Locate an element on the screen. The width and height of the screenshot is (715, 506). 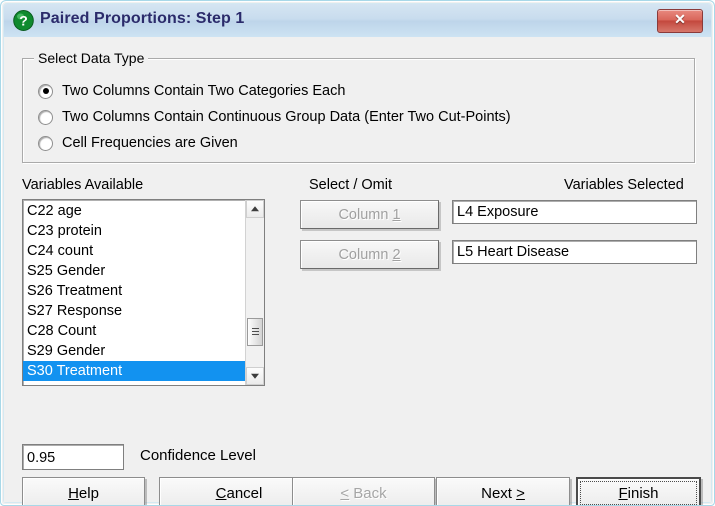
chevron-up-icon is located at coordinates (255, 209).